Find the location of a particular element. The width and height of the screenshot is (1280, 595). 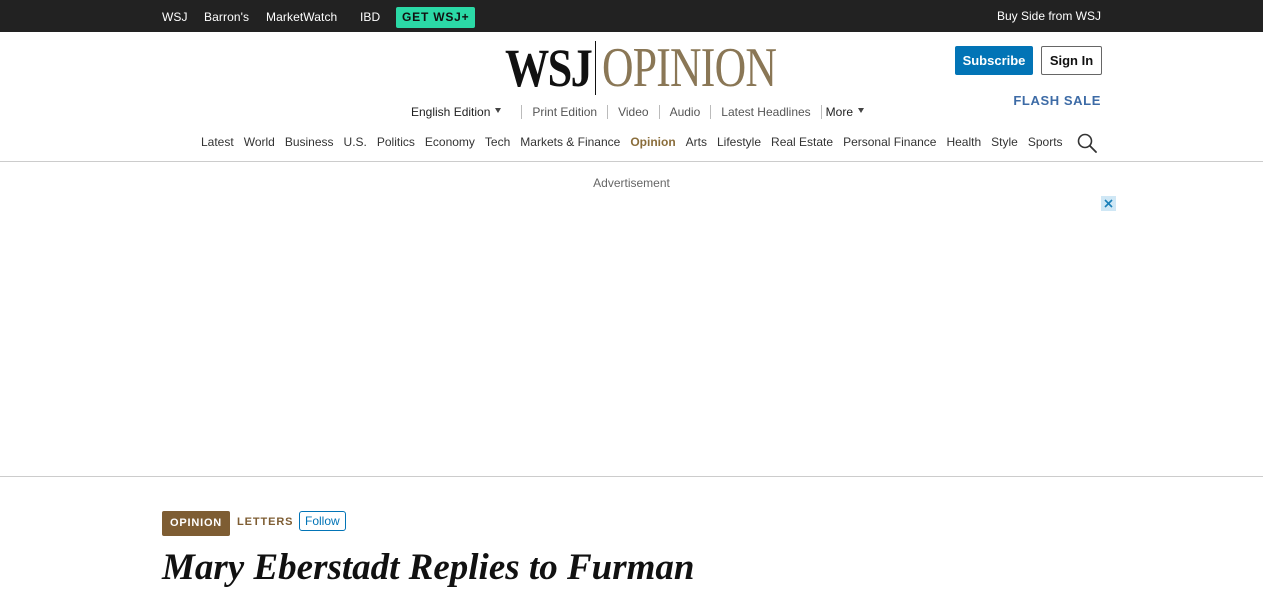

logo-divider is located at coordinates (595, 68).